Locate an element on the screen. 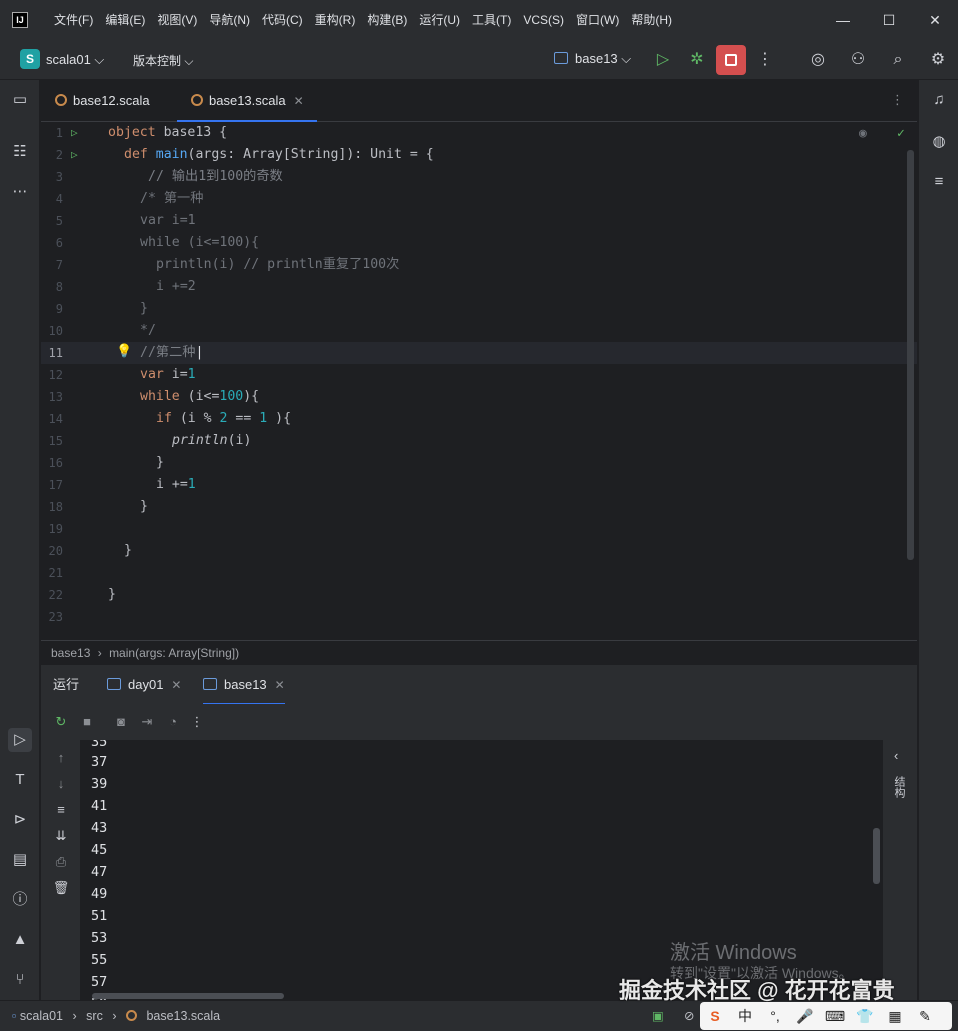 This screenshot has height=1031, width=958. menu-navigate: 导航(N) is located at coordinates (229, 20).